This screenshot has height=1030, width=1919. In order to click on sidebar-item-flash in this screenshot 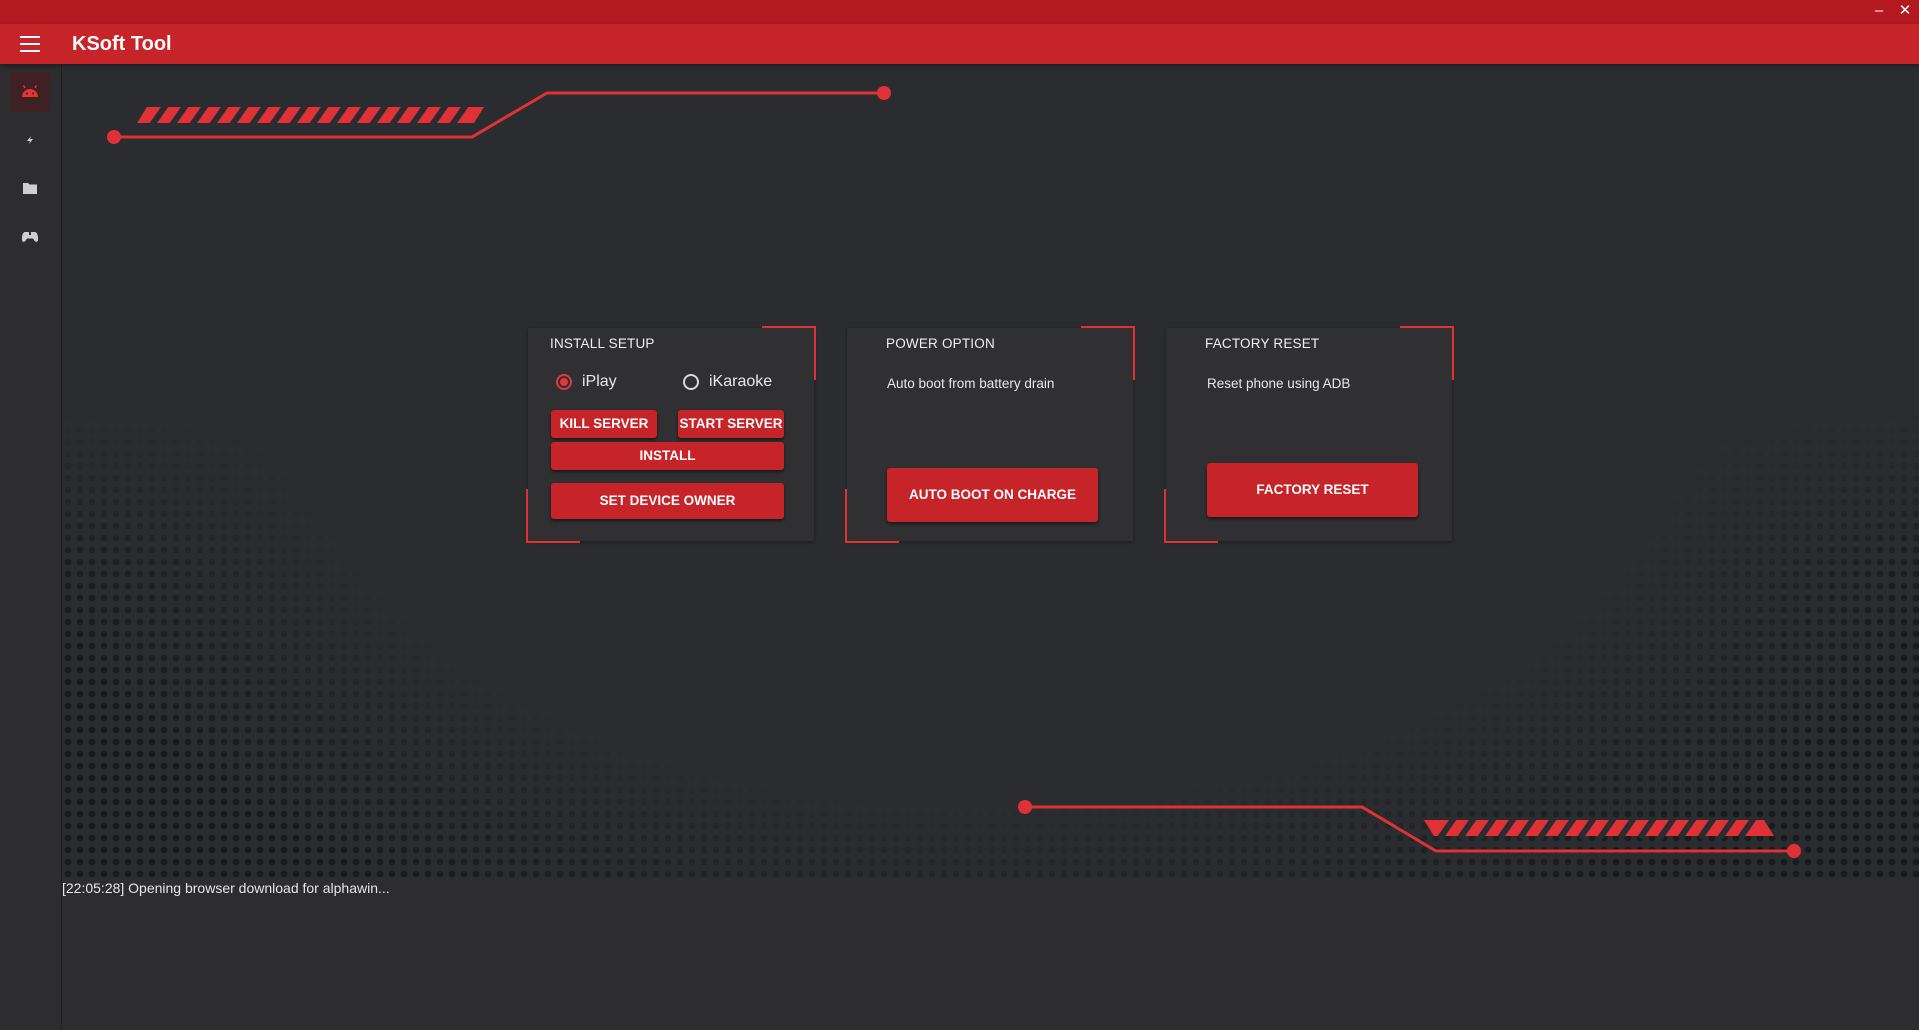, I will do `click(30, 140)`.